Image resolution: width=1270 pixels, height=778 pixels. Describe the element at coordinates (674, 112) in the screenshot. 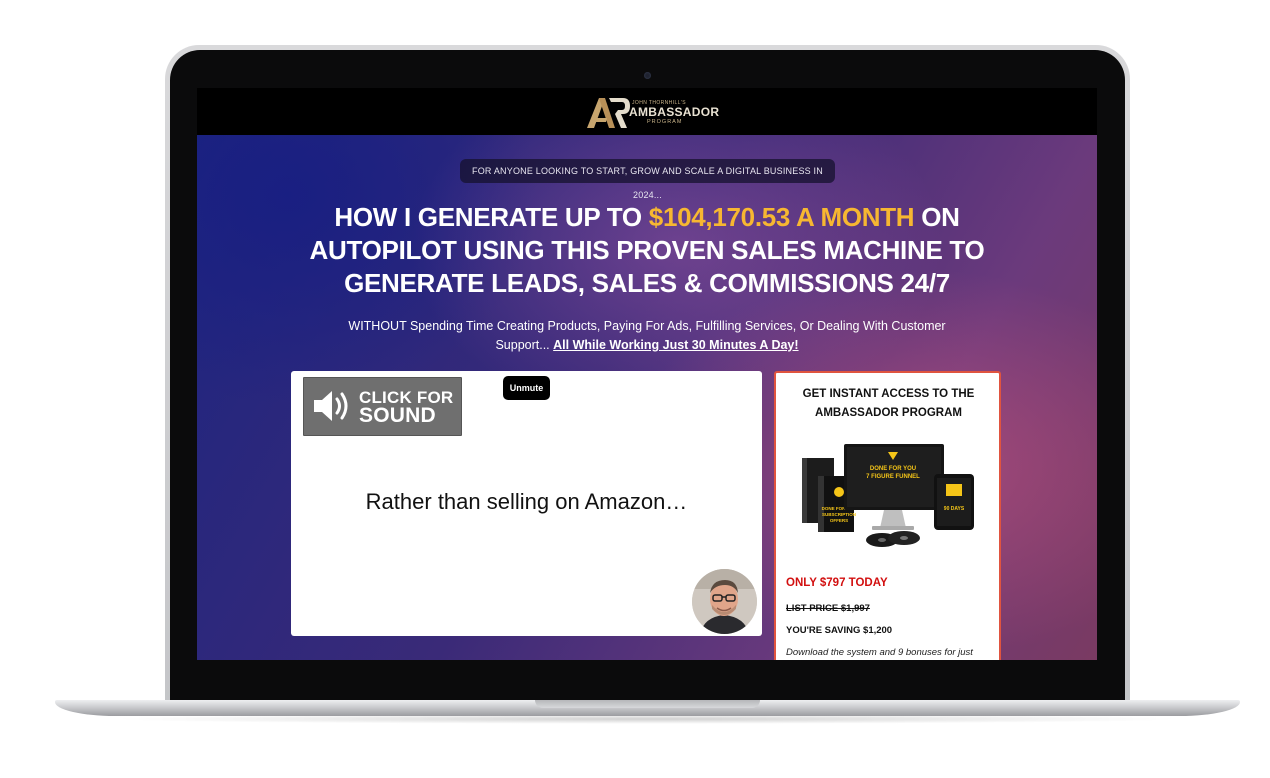

I see `logo-wordmark: AMBASSADOR` at that location.